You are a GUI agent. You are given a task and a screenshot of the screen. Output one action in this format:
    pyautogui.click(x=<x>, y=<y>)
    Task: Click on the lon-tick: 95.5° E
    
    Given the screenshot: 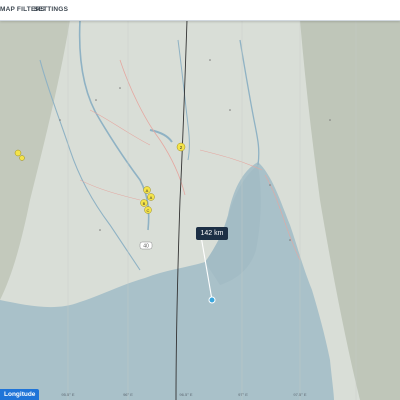 What is the action you would take?
    pyautogui.click(x=68, y=394)
    